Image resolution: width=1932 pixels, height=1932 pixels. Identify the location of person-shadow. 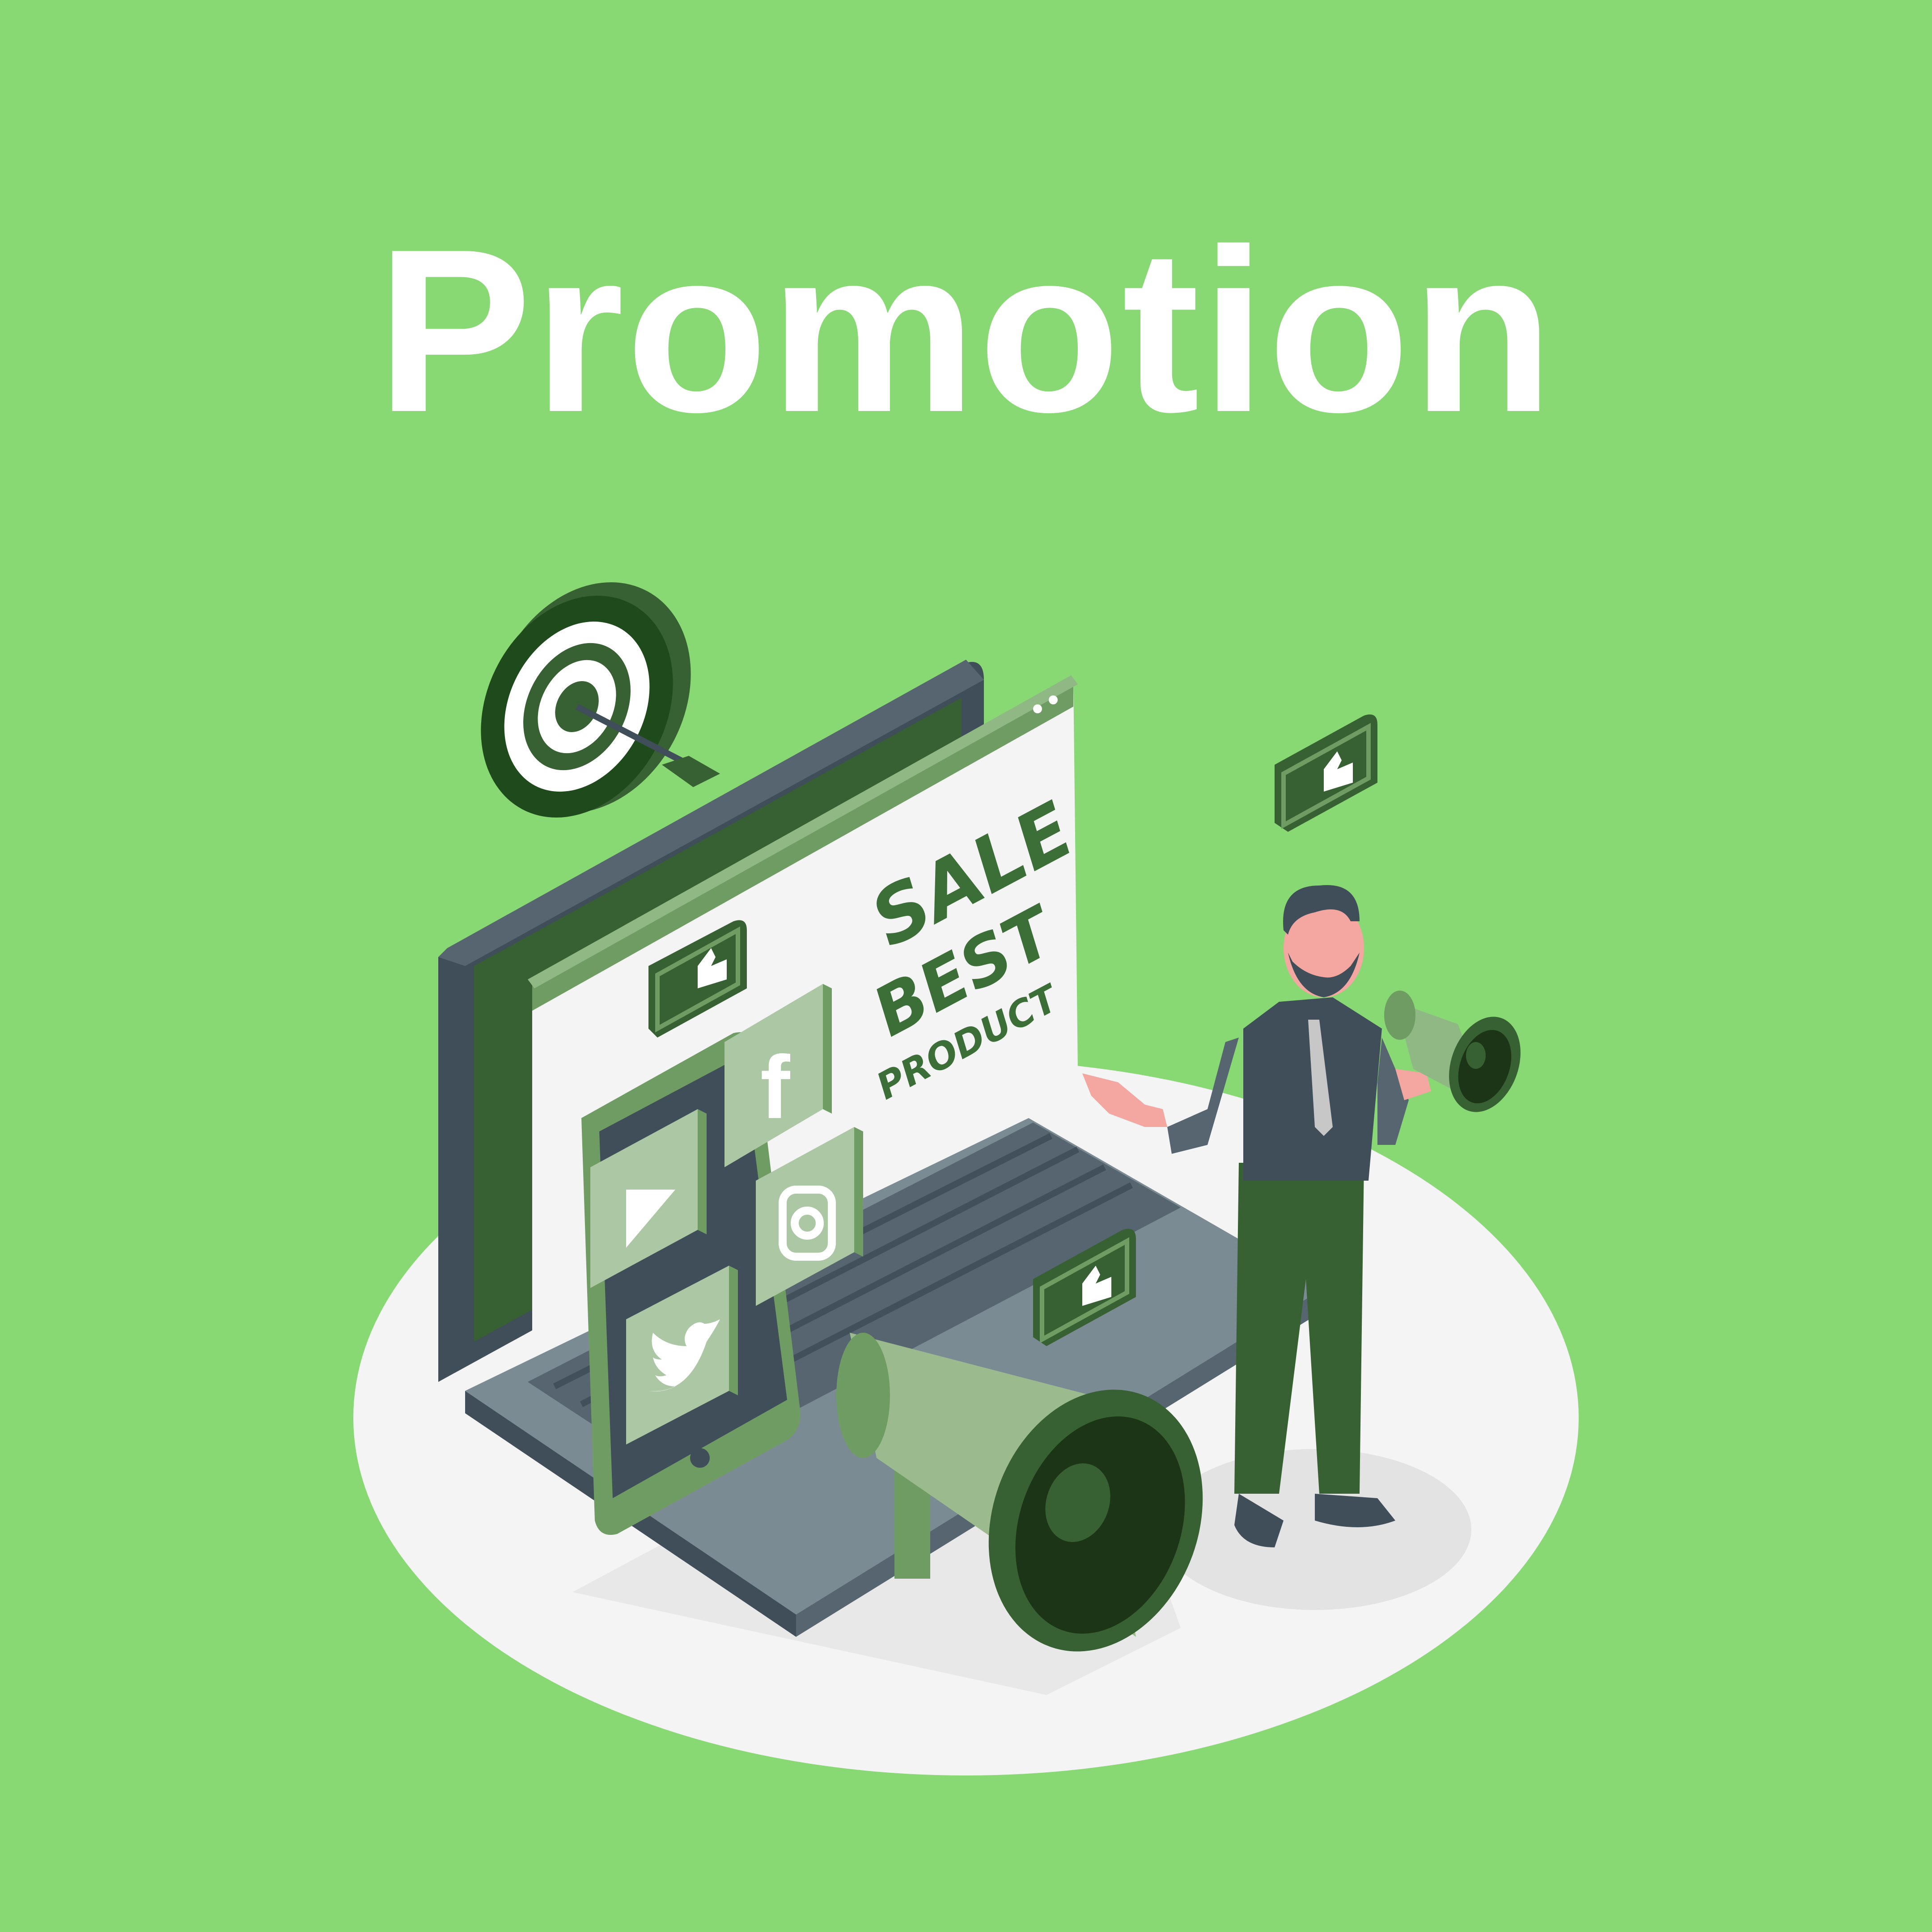
(1314, 1529).